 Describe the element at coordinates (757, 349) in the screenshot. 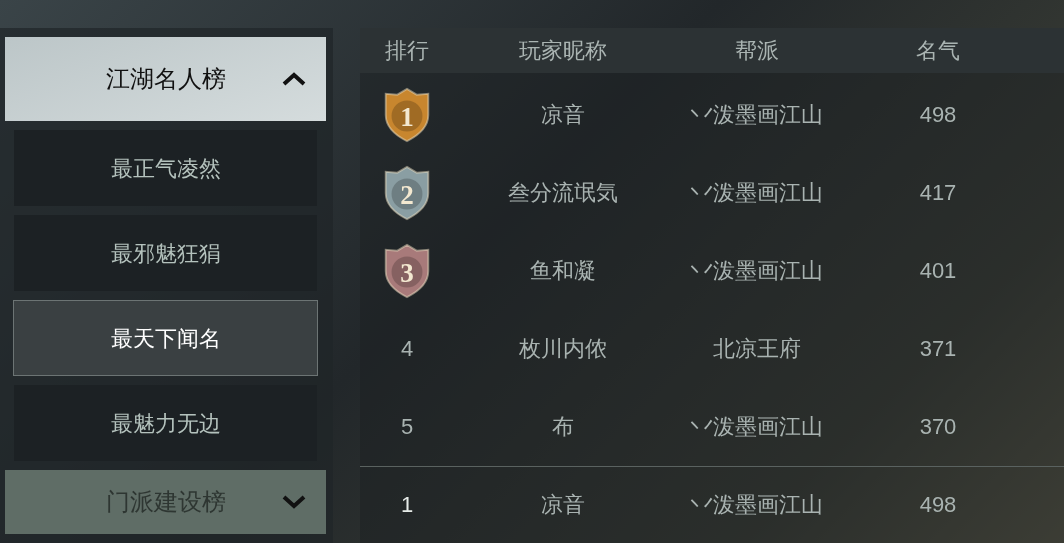

I see `guild-name: 北凉王府` at that location.